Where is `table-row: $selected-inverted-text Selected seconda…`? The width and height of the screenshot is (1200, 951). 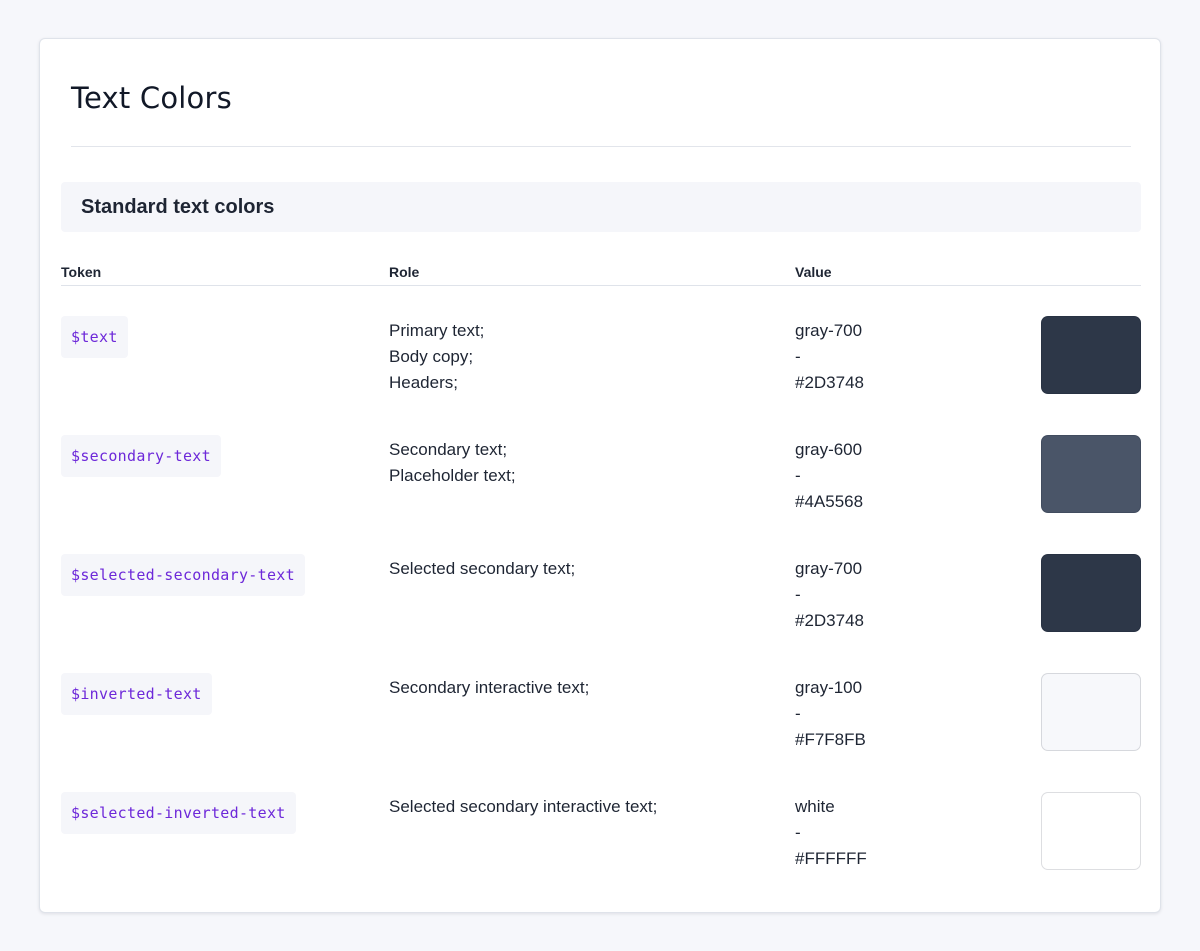 table-row: $selected-inverted-text Selected seconda… is located at coordinates (601, 851).